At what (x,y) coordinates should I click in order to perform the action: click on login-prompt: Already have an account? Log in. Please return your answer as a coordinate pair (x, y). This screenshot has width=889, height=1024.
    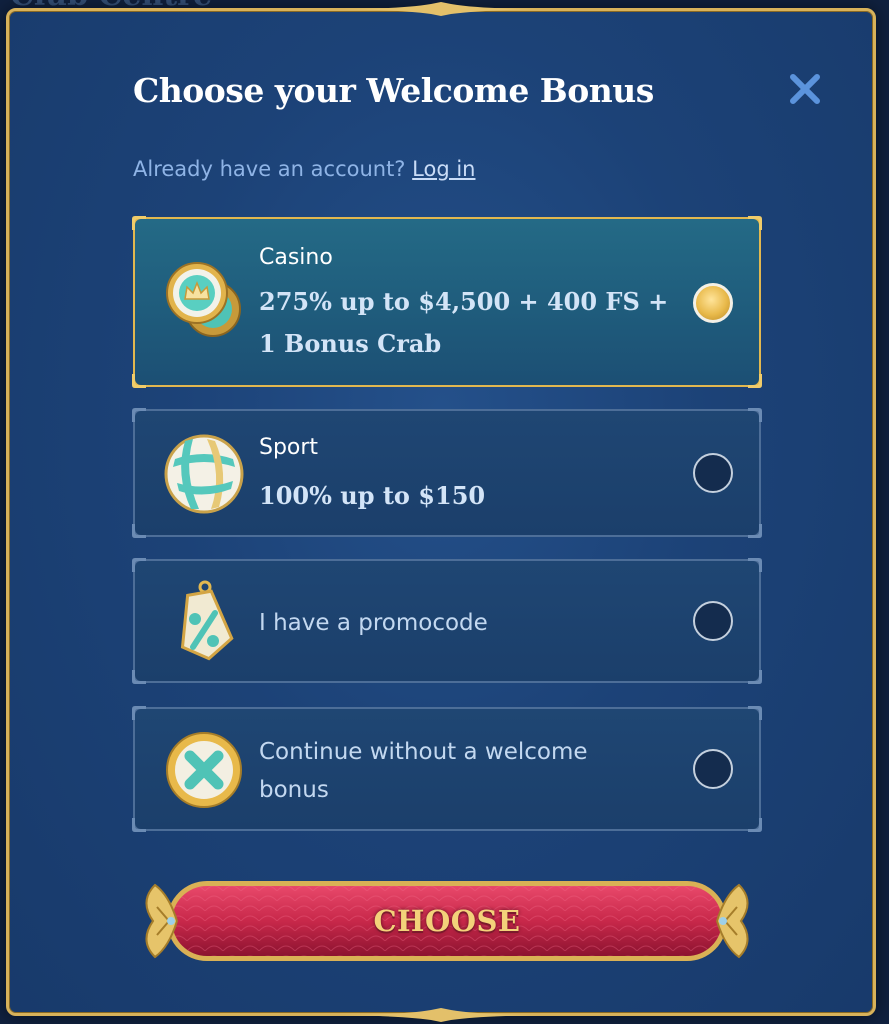
    Looking at the image, I should click on (304, 169).